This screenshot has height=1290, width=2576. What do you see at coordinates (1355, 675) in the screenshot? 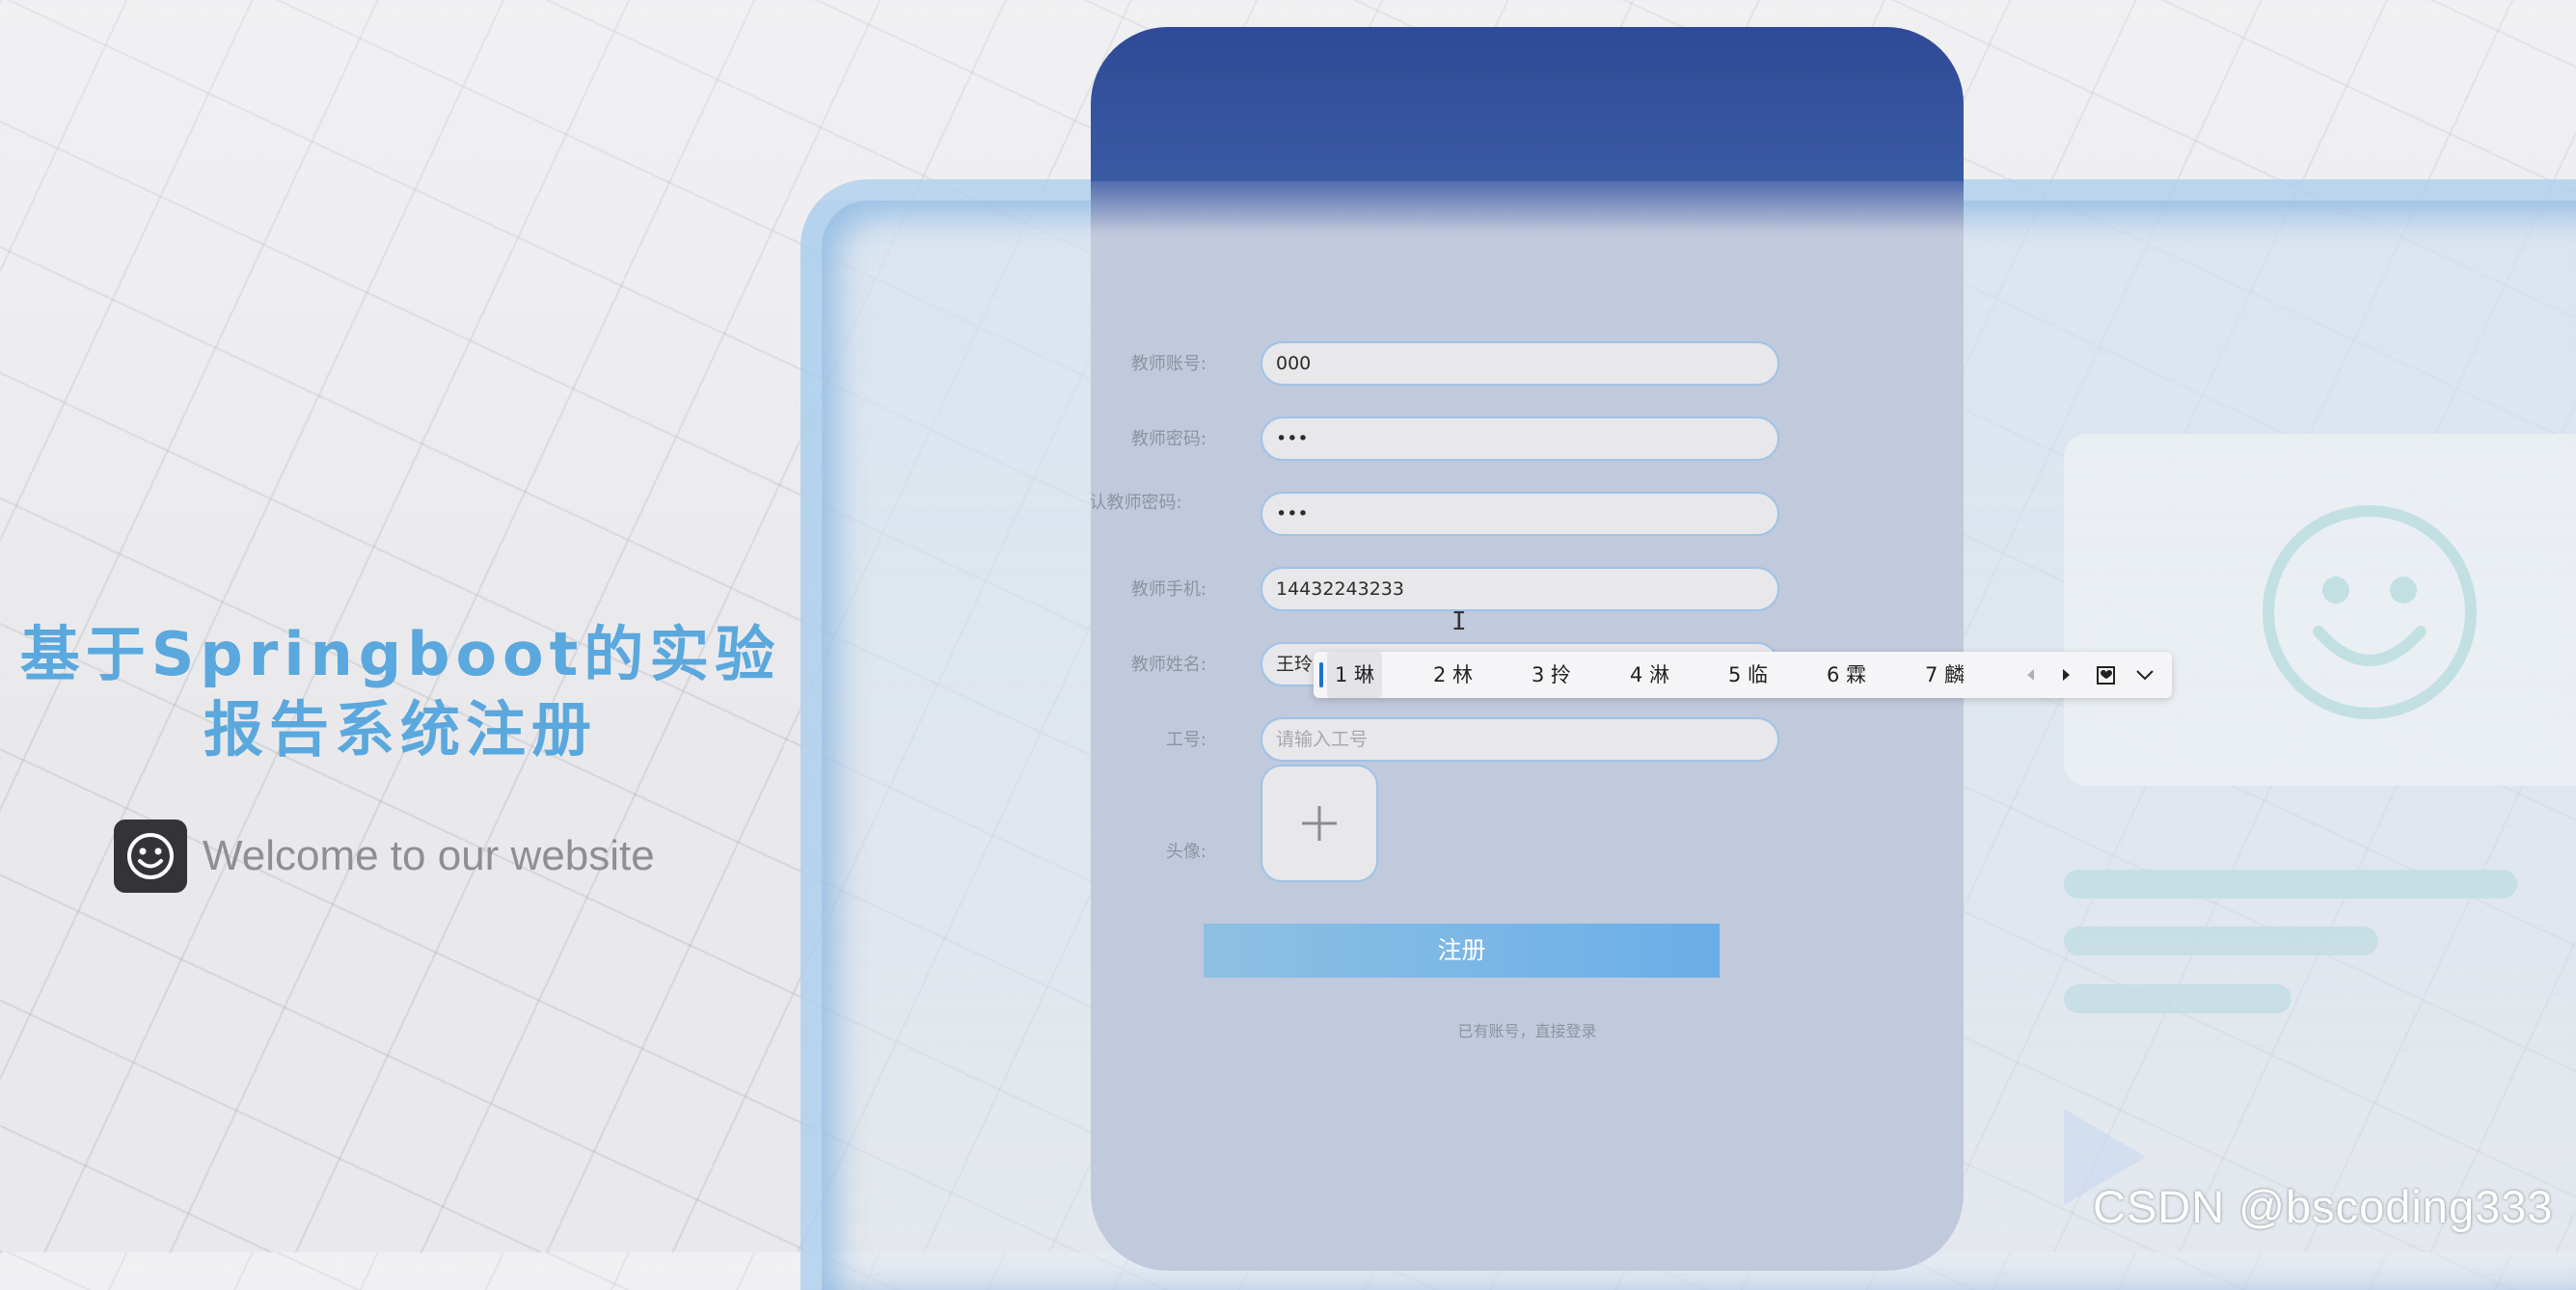
I see `ime-candidate: 1 琳` at bounding box center [1355, 675].